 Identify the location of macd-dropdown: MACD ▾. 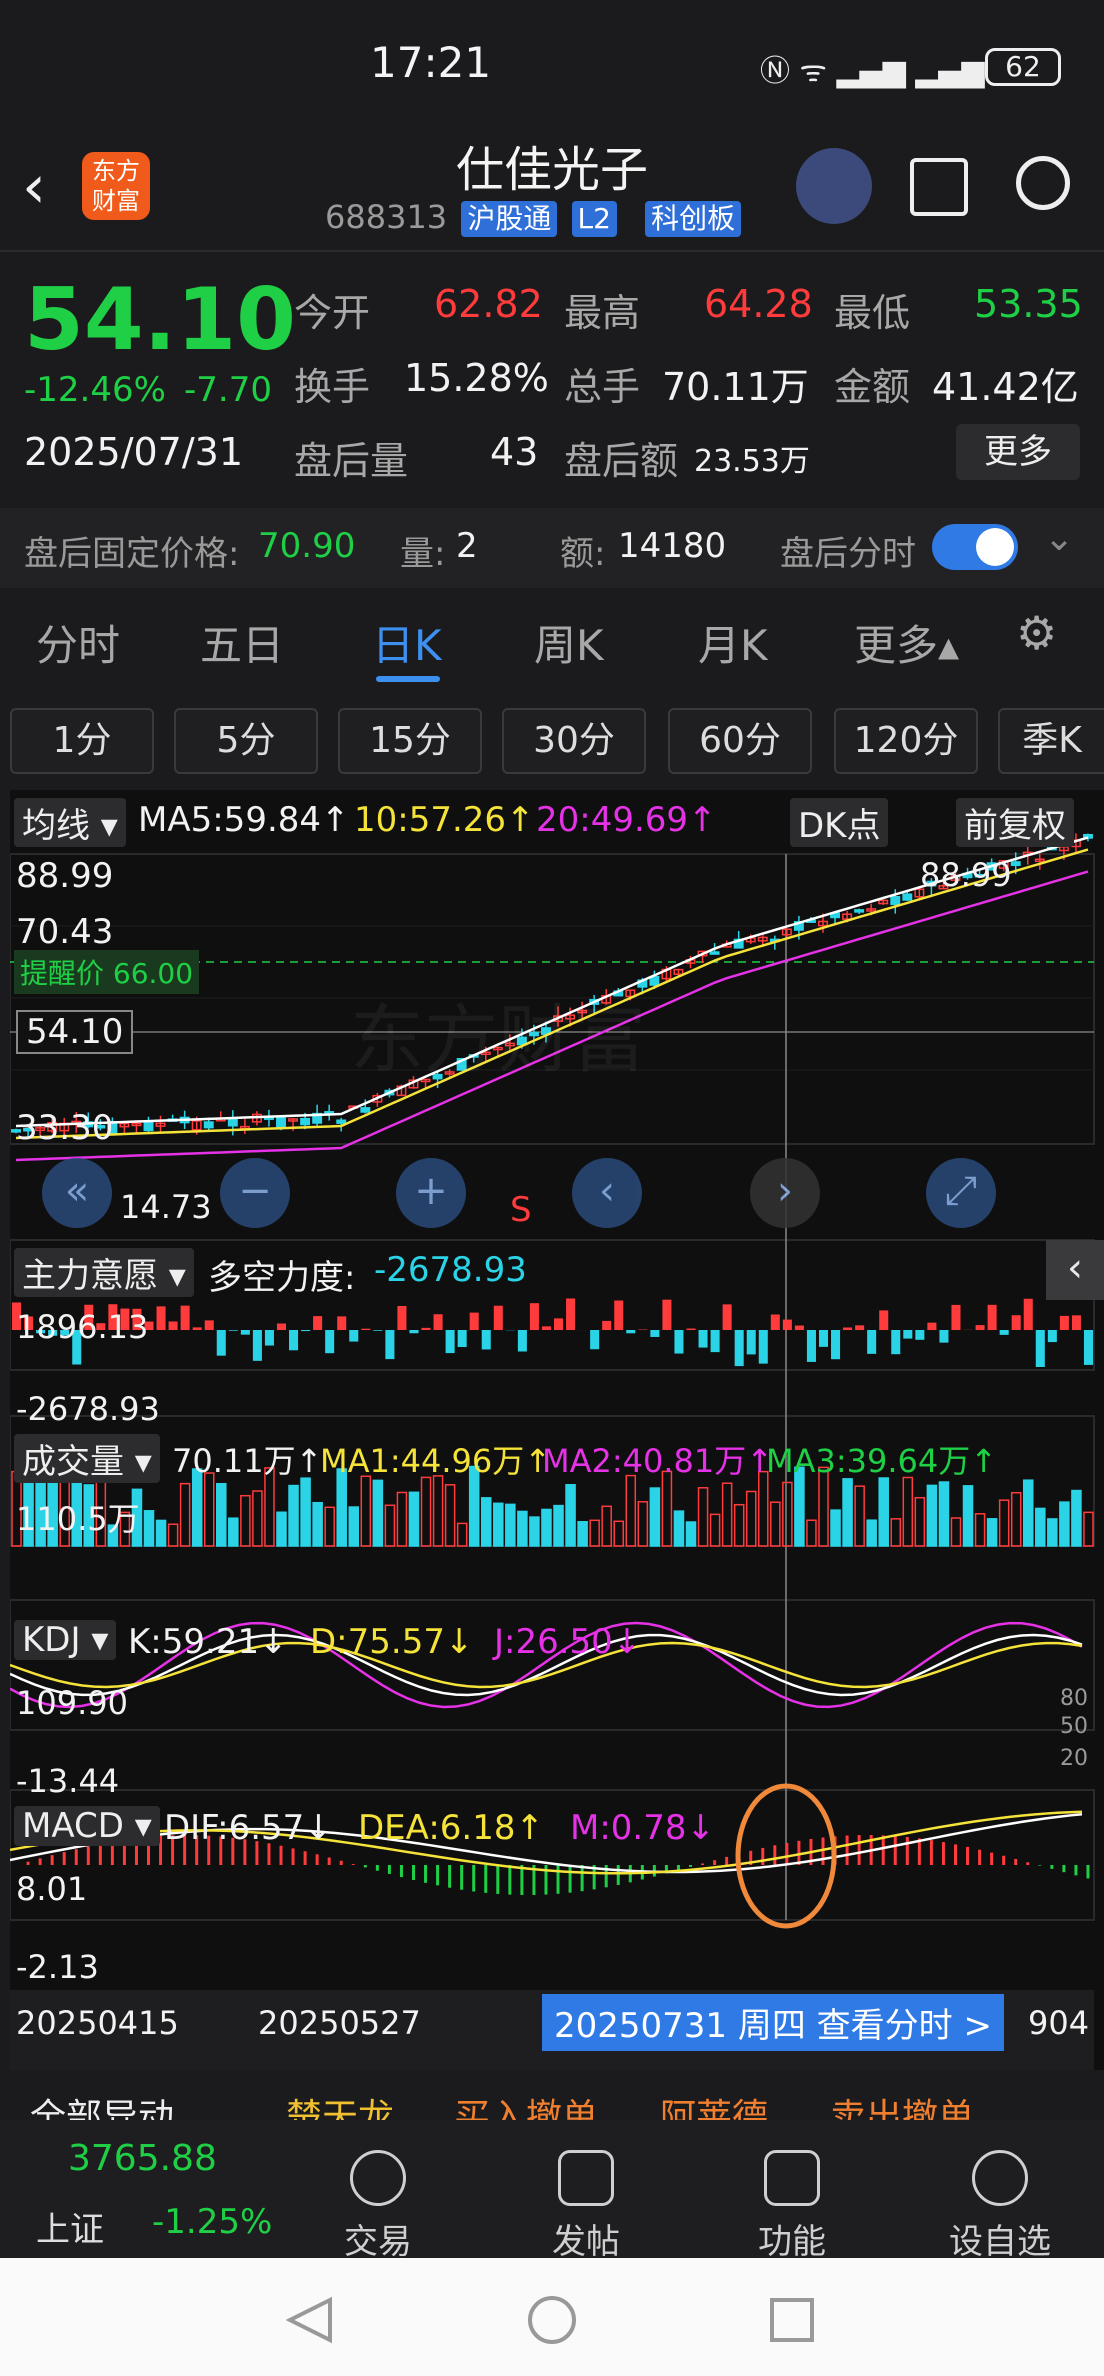
(87, 1826).